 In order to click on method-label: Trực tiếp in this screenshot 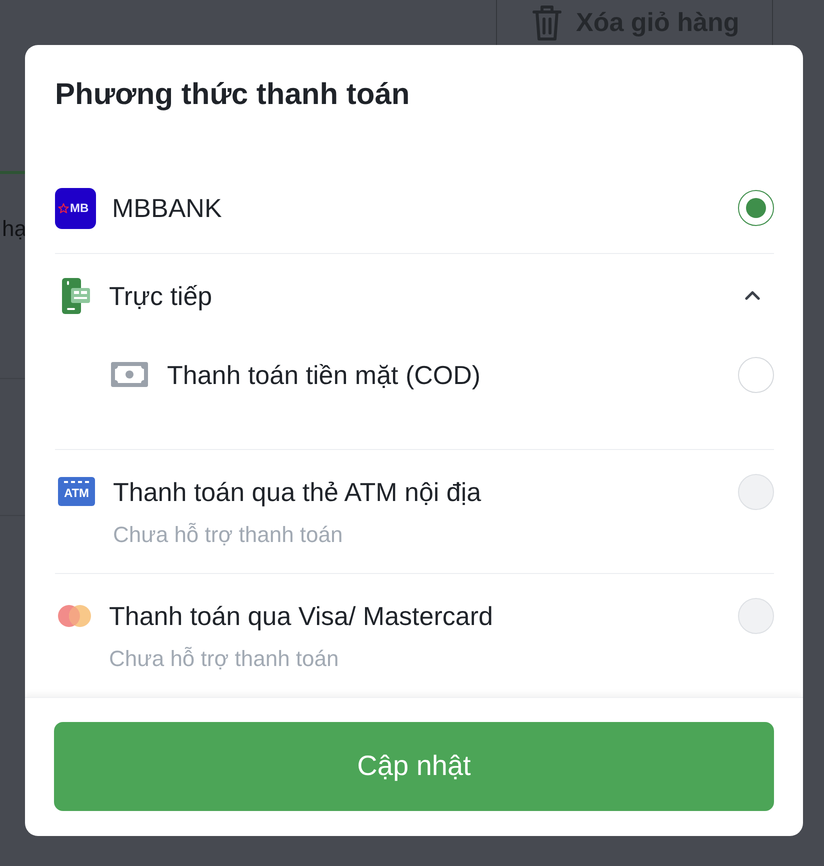, I will do `click(160, 296)`.